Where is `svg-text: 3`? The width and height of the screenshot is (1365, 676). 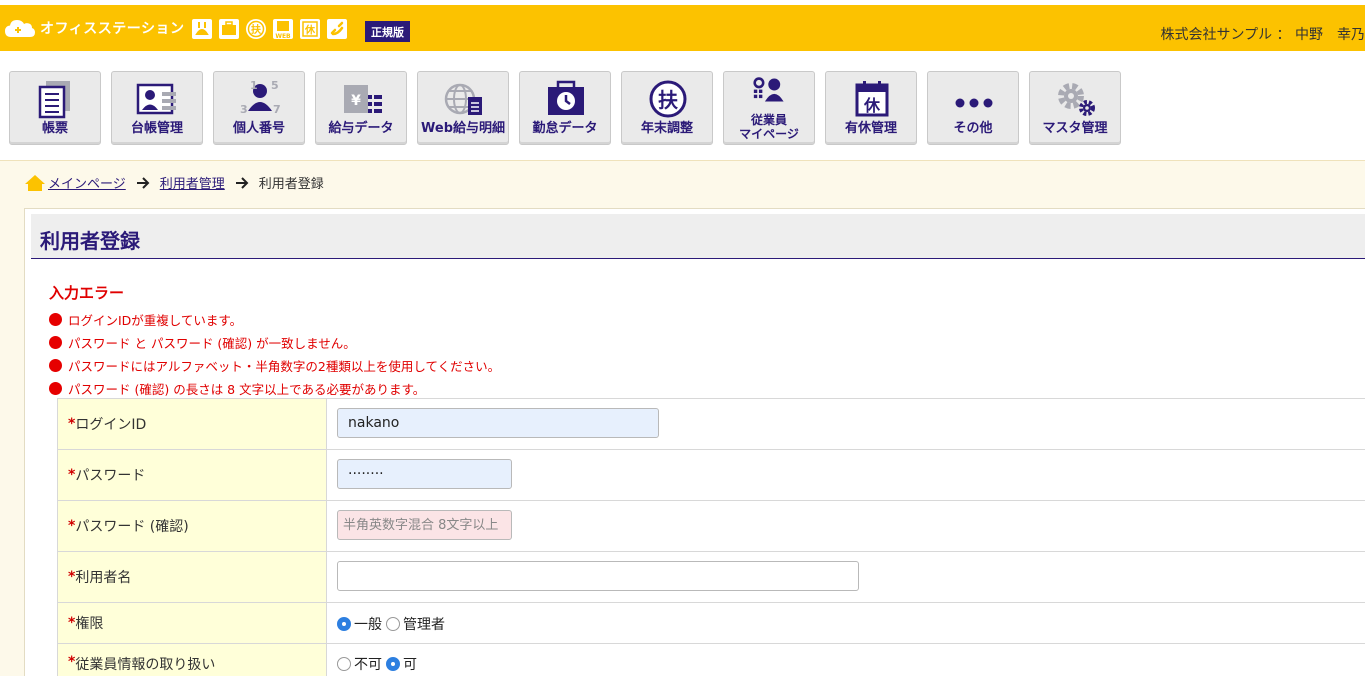
svg-text: 3 is located at coordinates (244, 109).